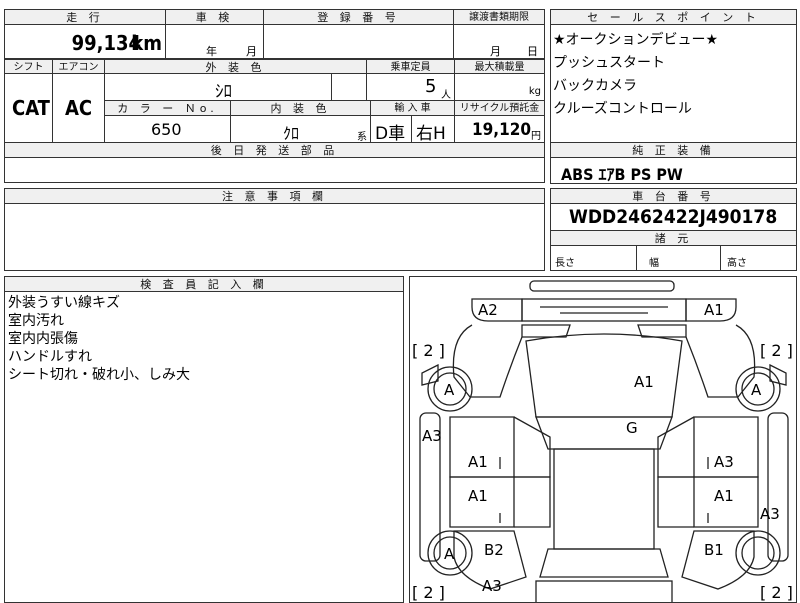  I want to click on inspection-month-label: 月, so click(251, 51).